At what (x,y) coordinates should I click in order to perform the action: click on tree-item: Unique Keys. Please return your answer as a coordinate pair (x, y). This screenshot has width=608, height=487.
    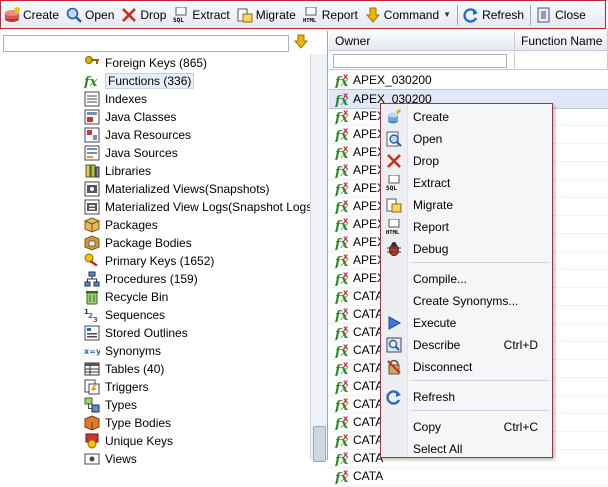
    Looking at the image, I should click on (128, 441).